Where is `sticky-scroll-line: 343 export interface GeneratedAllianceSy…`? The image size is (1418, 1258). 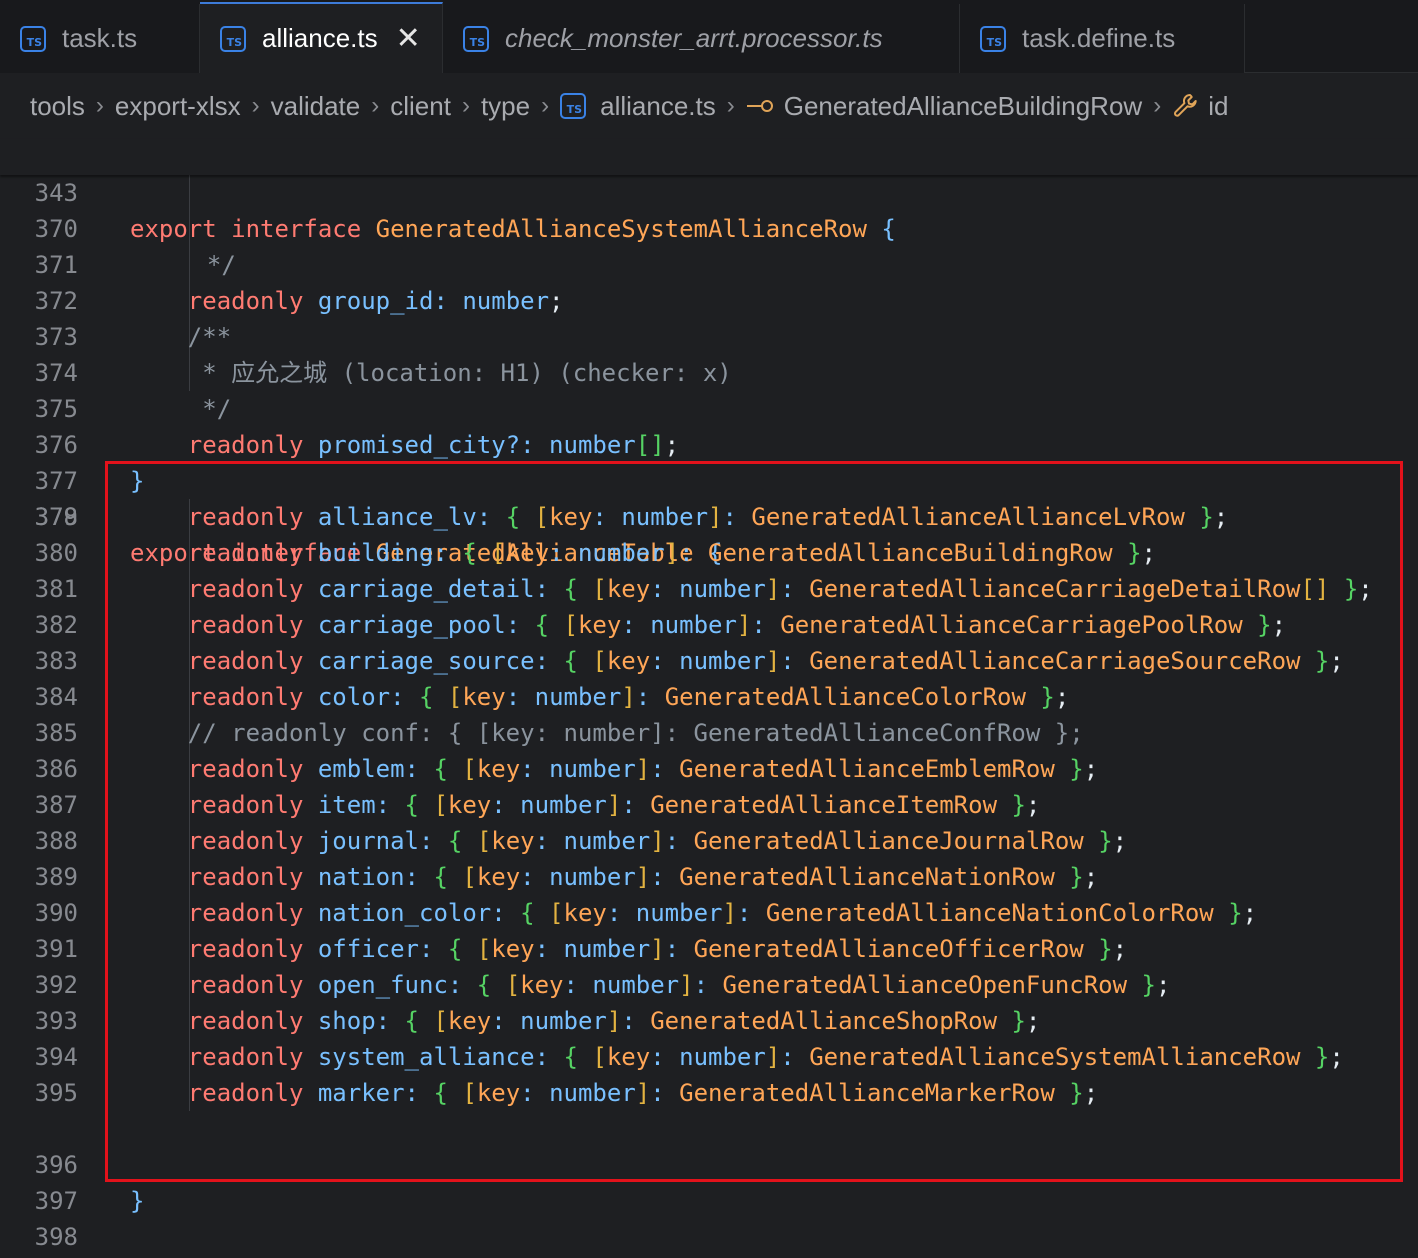
sticky-scroll-line: 343 export interface GeneratedAllianceSy… is located at coordinates (709, 191).